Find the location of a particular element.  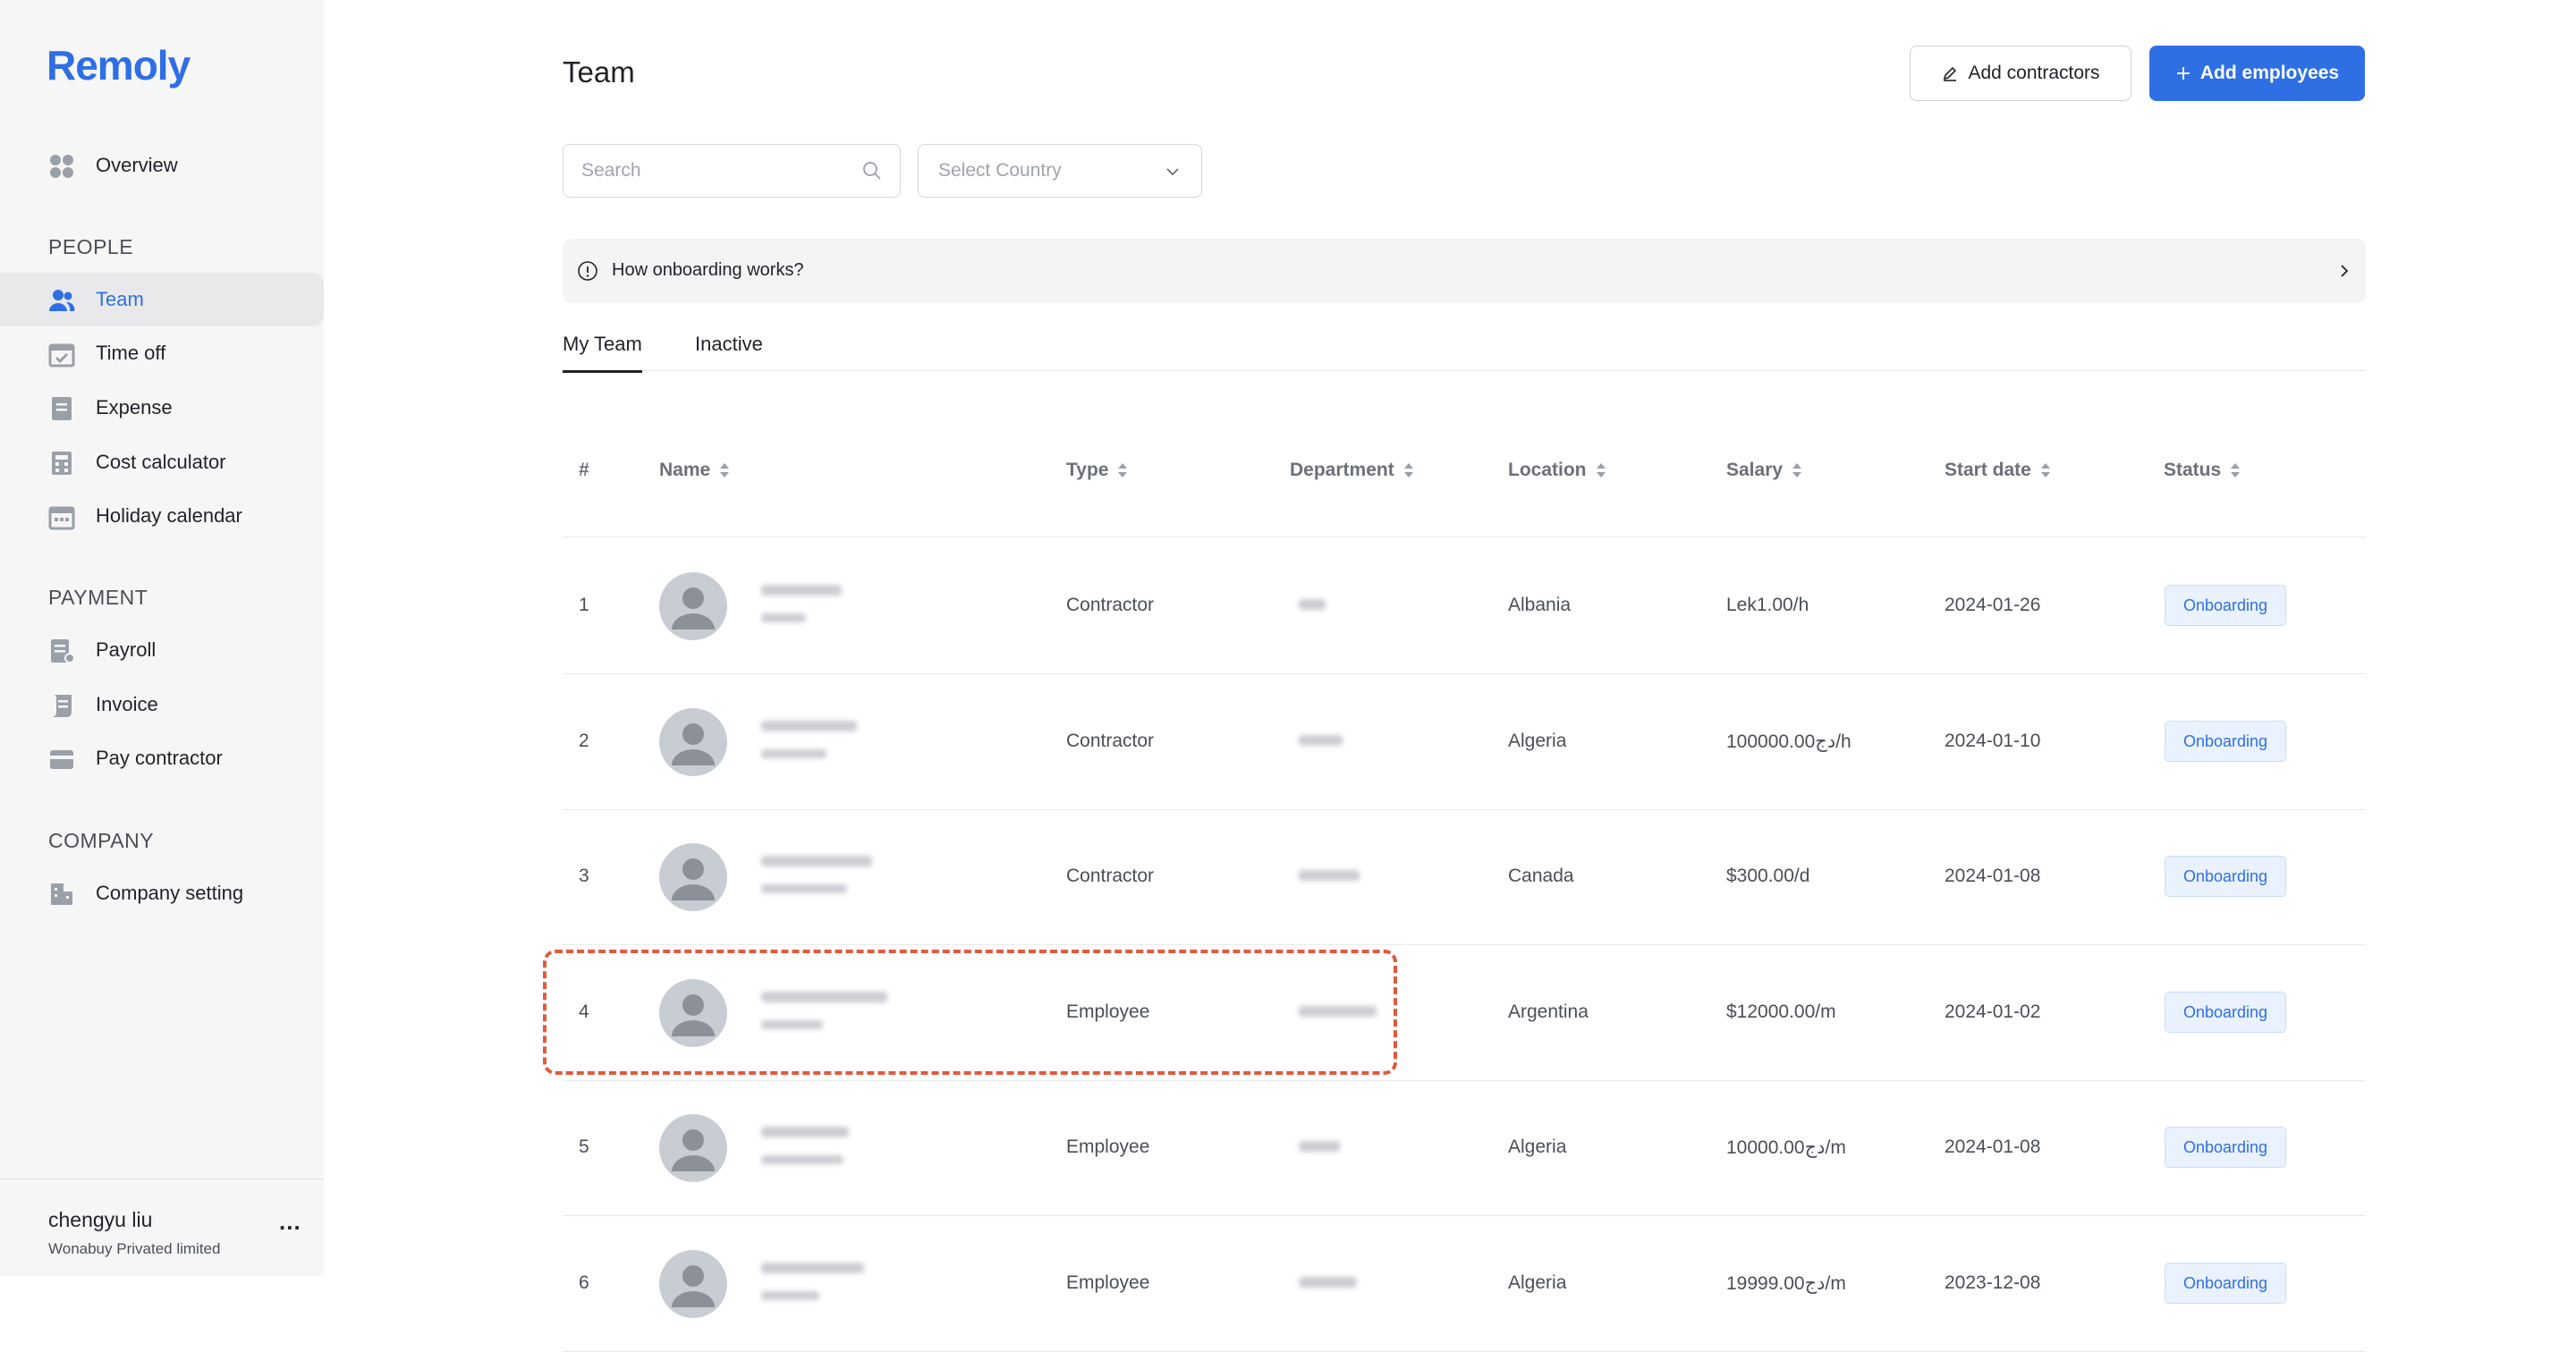

section-payment: PAYMENT is located at coordinates (98, 597).